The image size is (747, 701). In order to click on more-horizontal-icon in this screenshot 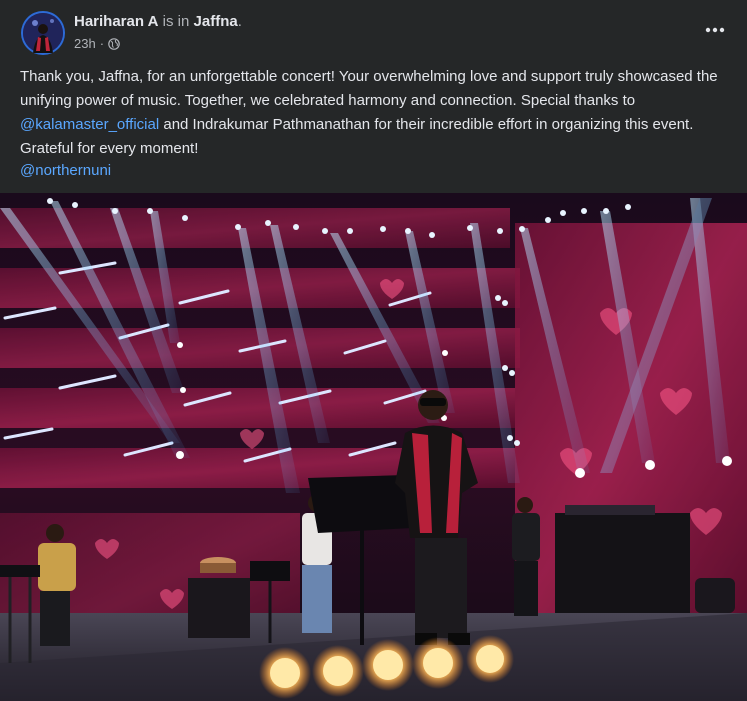, I will do `click(715, 30)`.